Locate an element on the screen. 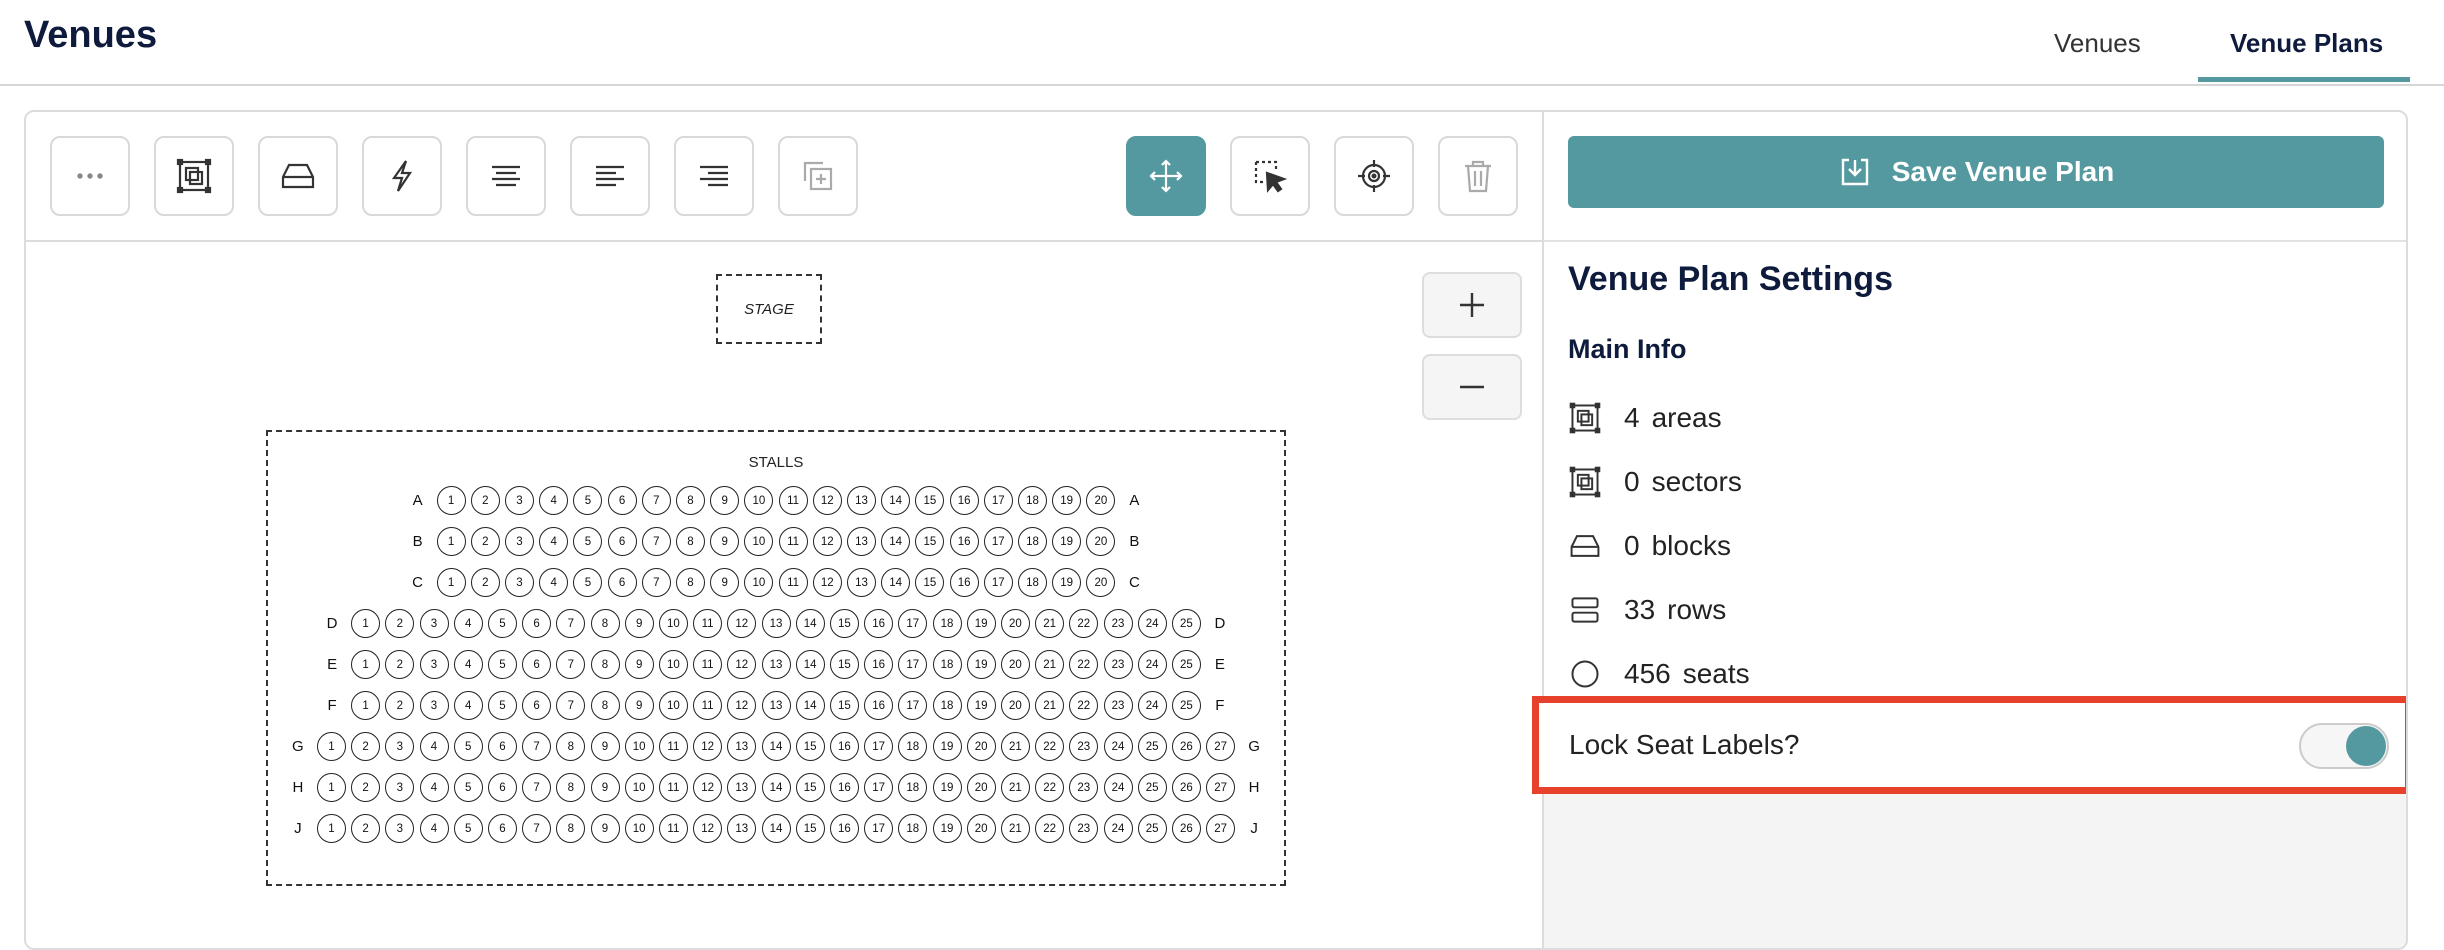 This screenshot has height=950, width=2444. zoom-in-button is located at coordinates (1472, 305).